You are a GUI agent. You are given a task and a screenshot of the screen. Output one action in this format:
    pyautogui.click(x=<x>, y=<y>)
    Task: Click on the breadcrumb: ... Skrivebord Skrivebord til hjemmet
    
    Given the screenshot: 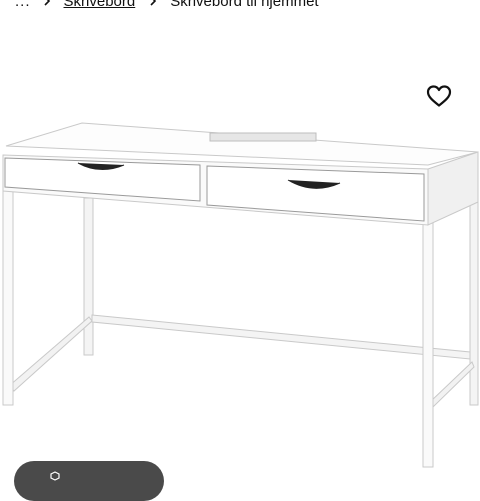 What is the action you would take?
    pyautogui.click(x=167, y=5)
    